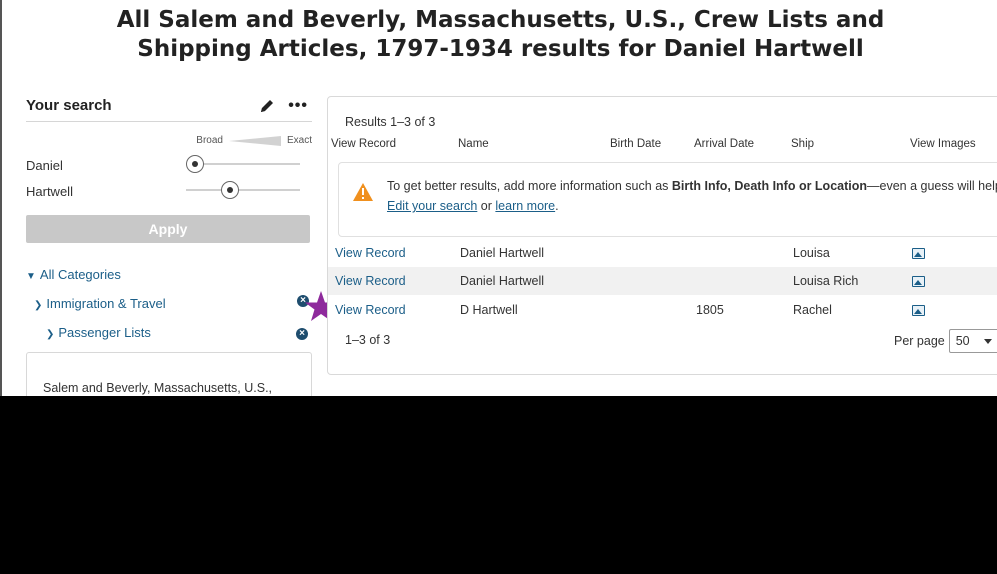 This screenshot has height=574, width=997. What do you see at coordinates (267, 106) in the screenshot?
I see `pencil-icon` at bounding box center [267, 106].